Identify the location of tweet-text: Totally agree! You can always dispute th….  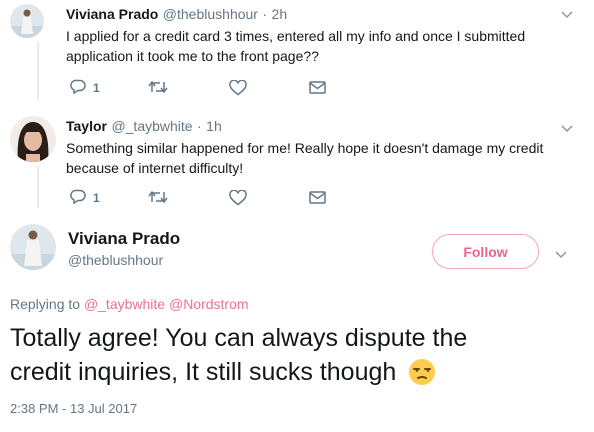
(239, 355).